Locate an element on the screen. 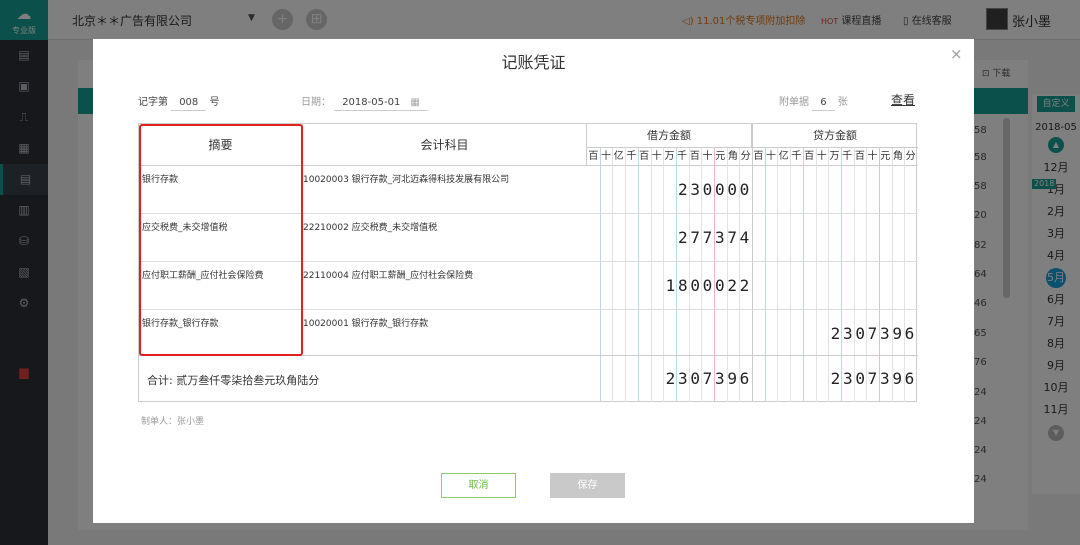 The width and height of the screenshot is (1080, 545). save-button: 保存 is located at coordinates (587, 485).